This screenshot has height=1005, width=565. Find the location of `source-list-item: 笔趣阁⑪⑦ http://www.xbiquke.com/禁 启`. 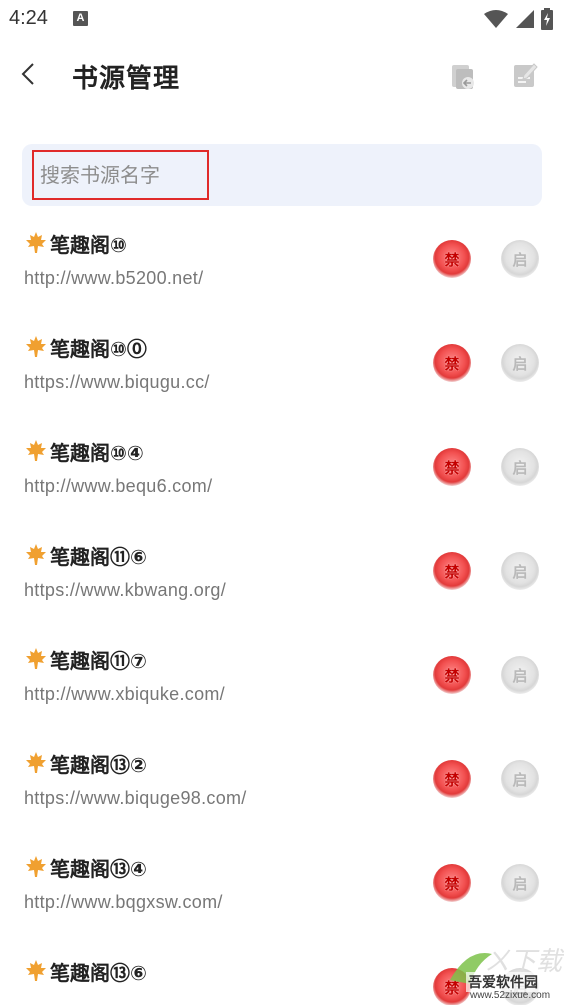

source-list-item: 笔趣阁⑪⑦ http://www.xbiquke.com/禁 启 is located at coordinates (282, 690).